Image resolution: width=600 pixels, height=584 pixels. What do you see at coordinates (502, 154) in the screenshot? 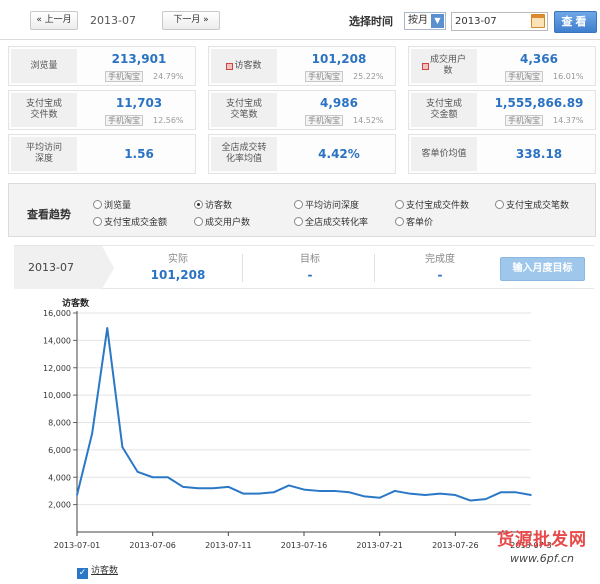
I see `stat-avg-order: 客单价均值 338.18` at bounding box center [502, 154].